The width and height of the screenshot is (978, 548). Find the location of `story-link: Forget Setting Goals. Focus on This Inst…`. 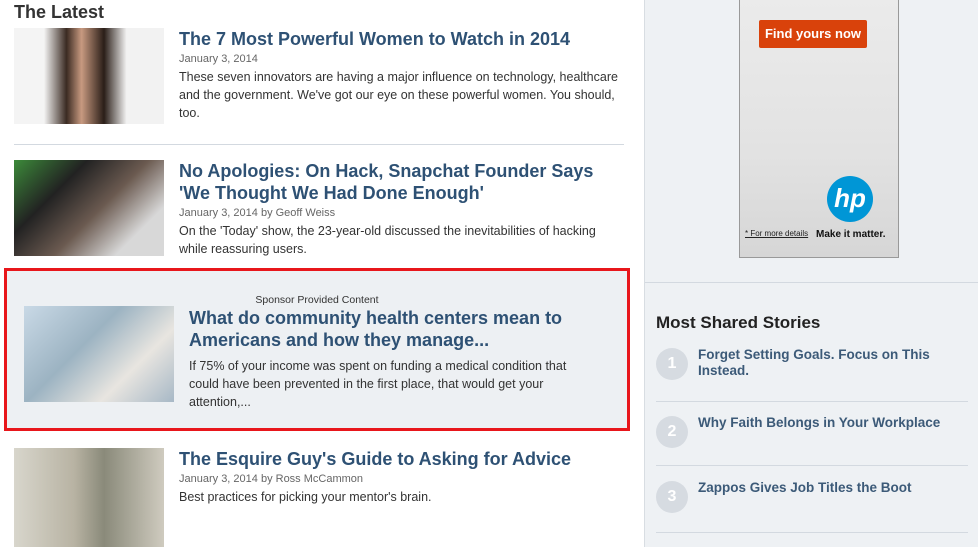

story-link: Forget Setting Goals. Focus on This Inst… is located at coordinates (833, 363).